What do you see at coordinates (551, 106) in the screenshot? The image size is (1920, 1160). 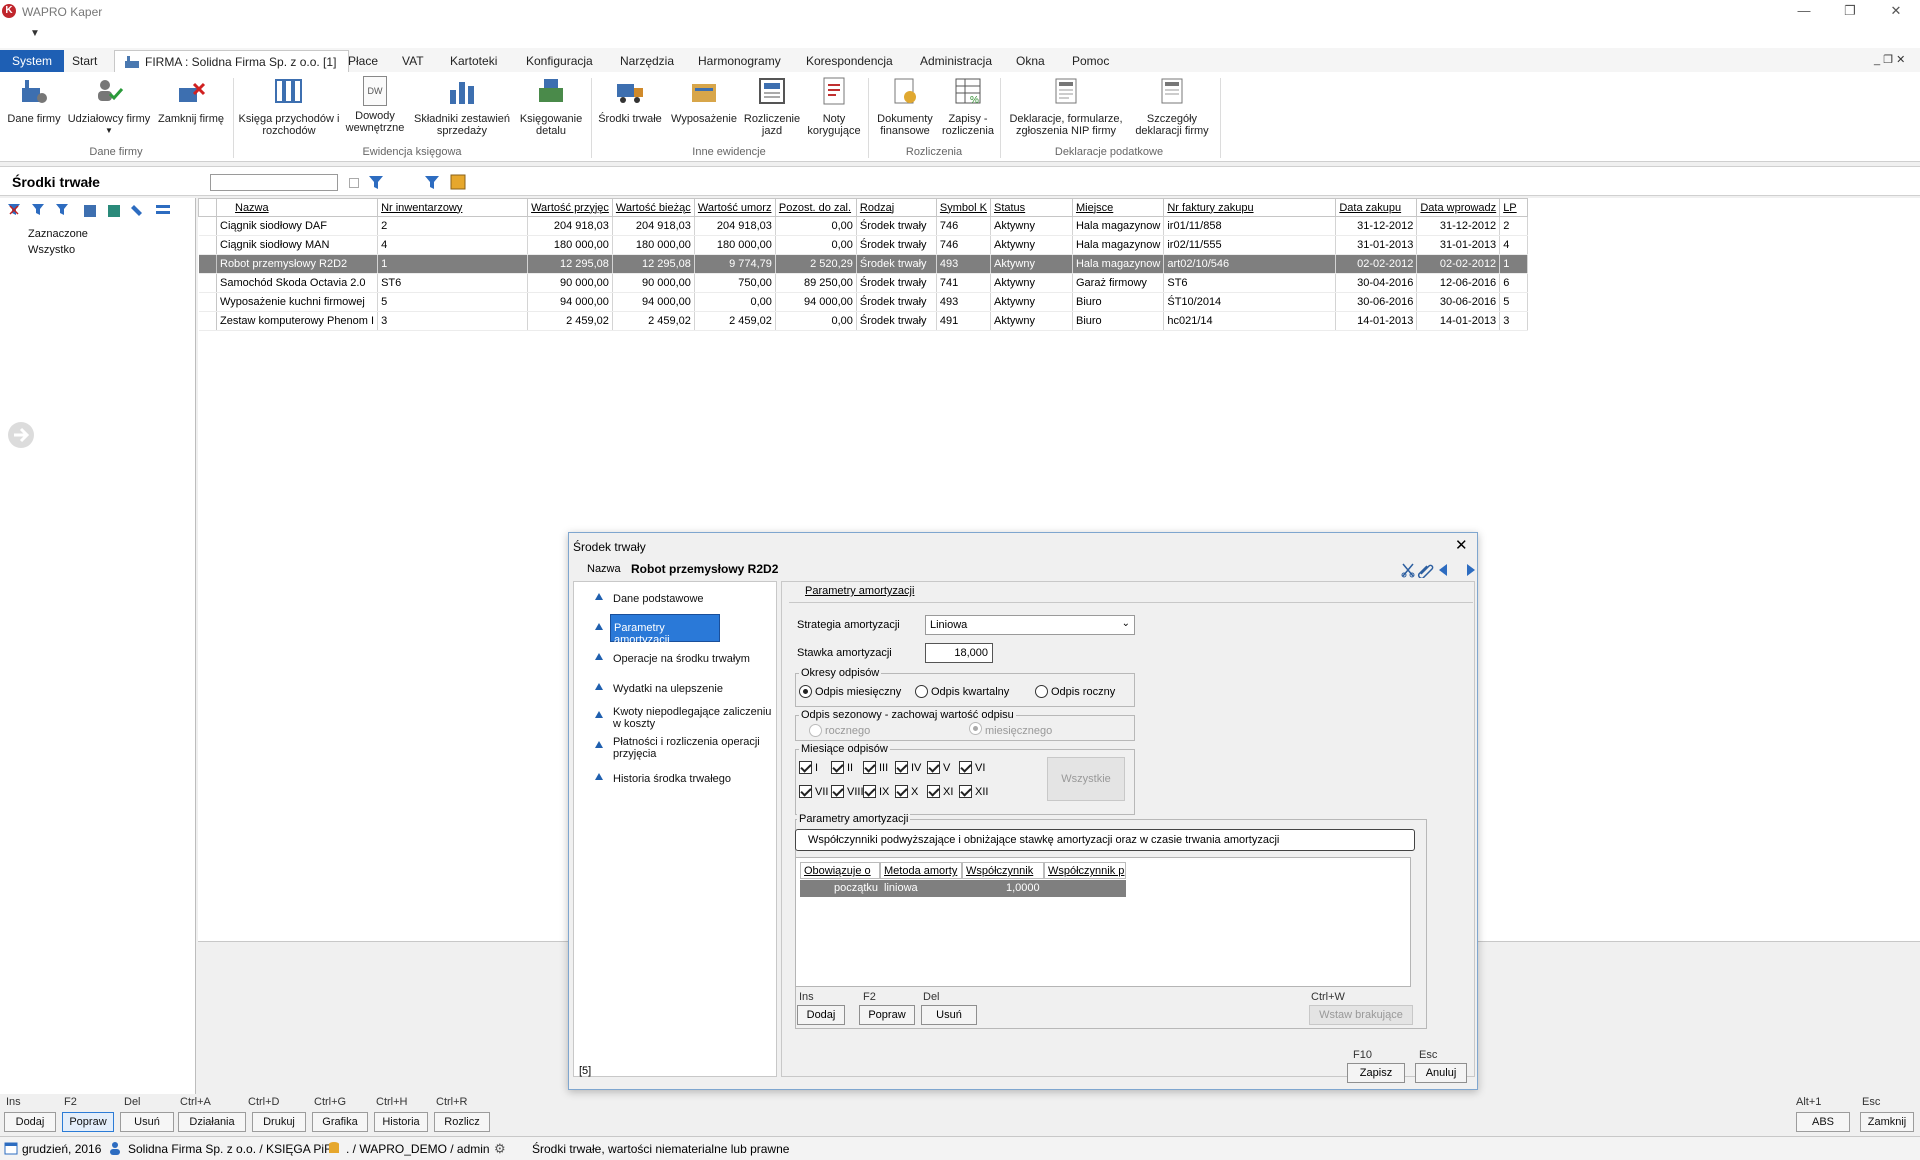 I see `ksiegowanie-detalu-button: Księgowanie detalu` at bounding box center [551, 106].